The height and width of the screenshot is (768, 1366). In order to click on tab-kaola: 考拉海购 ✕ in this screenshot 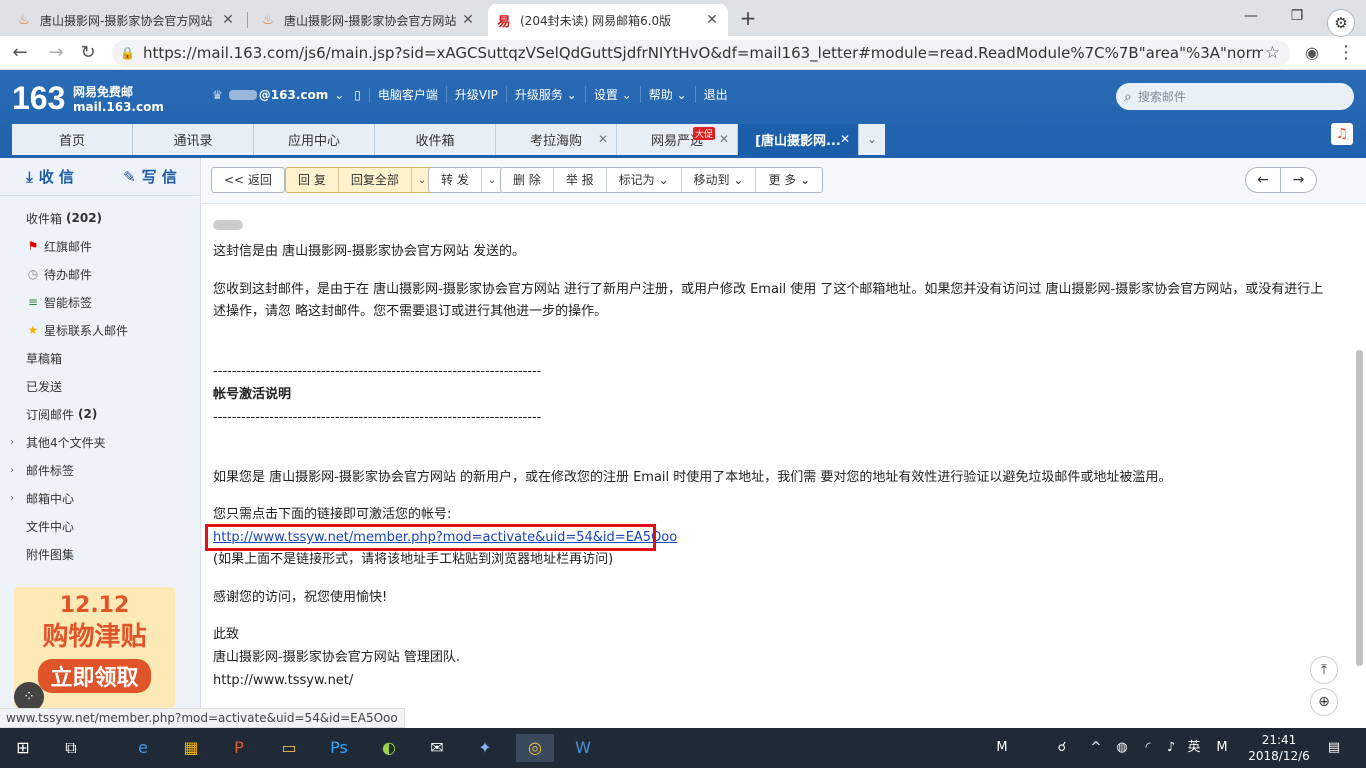, I will do `click(556, 139)`.